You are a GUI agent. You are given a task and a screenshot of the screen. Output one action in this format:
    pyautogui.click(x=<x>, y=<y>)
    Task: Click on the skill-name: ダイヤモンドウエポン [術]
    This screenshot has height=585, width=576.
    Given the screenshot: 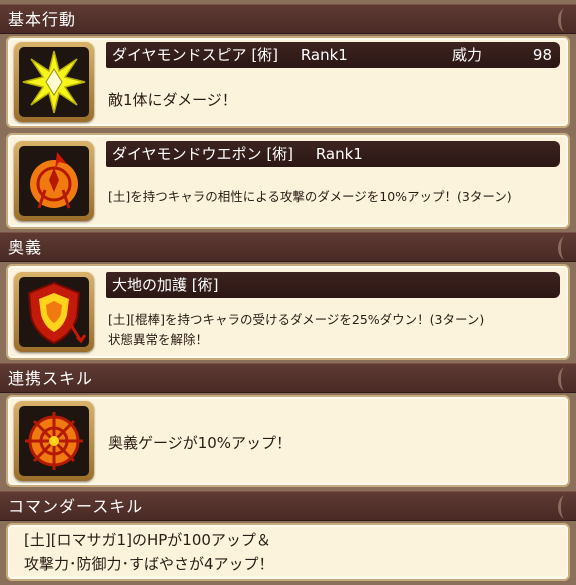 What is the action you would take?
    pyautogui.click(x=203, y=154)
    